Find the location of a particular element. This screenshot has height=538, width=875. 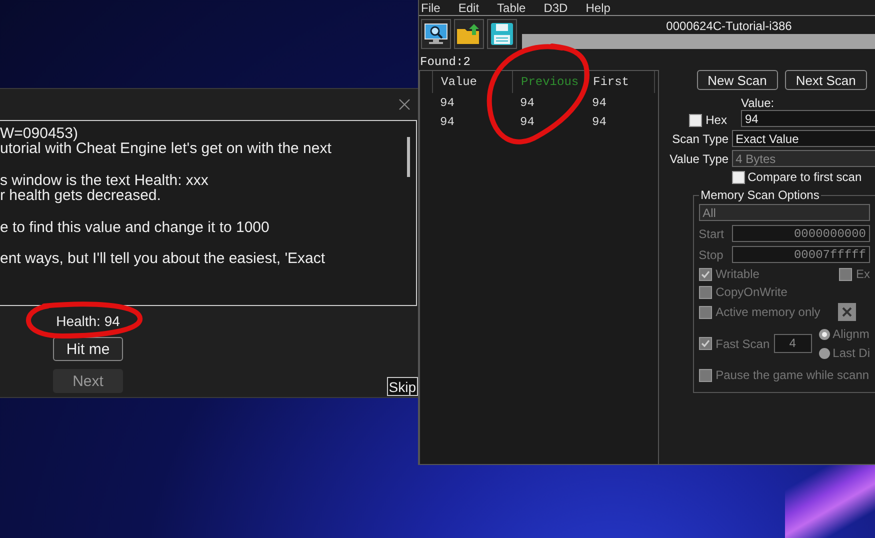

start-label: Start is located at coordinates (711, 233).